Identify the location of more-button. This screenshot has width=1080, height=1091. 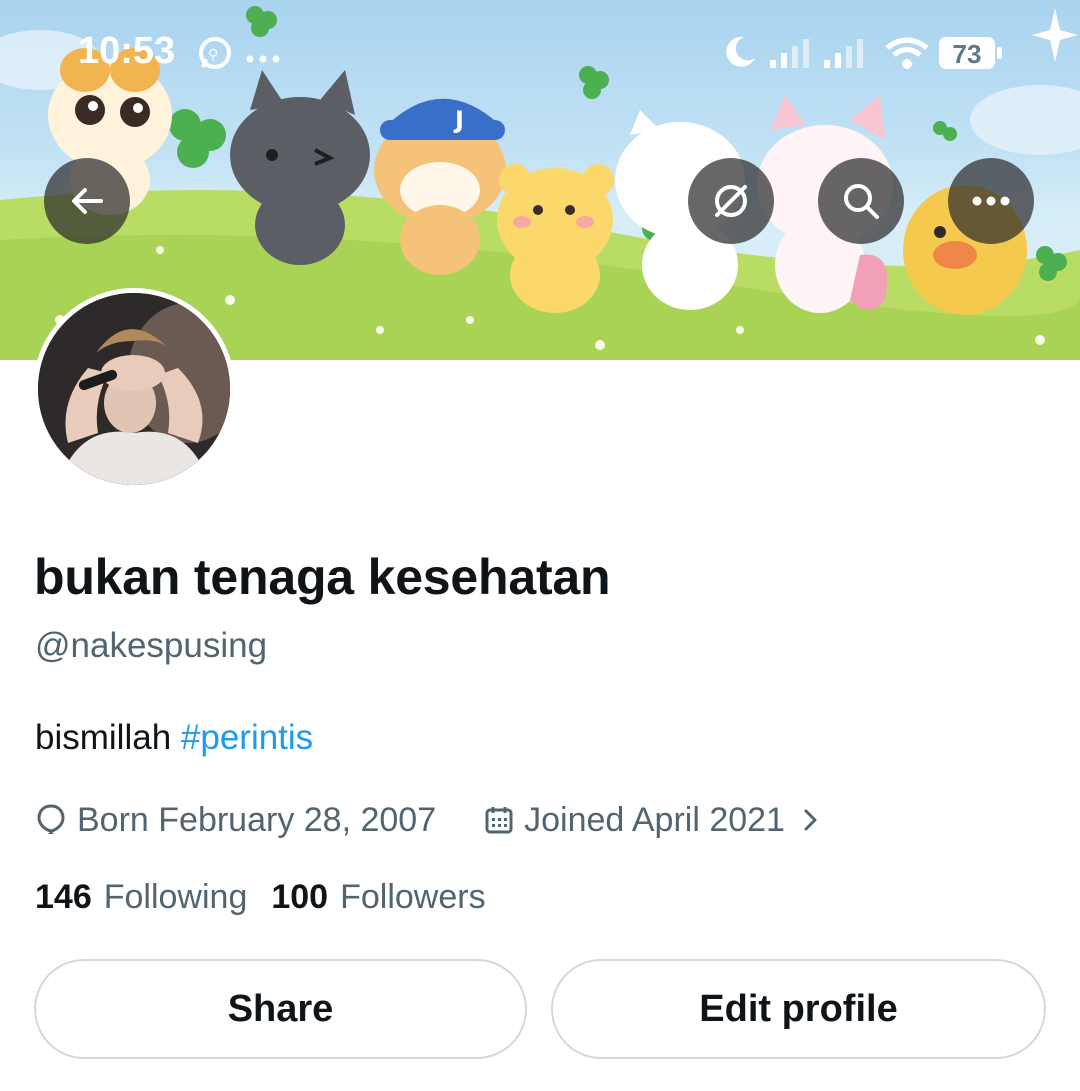
(991, 201).